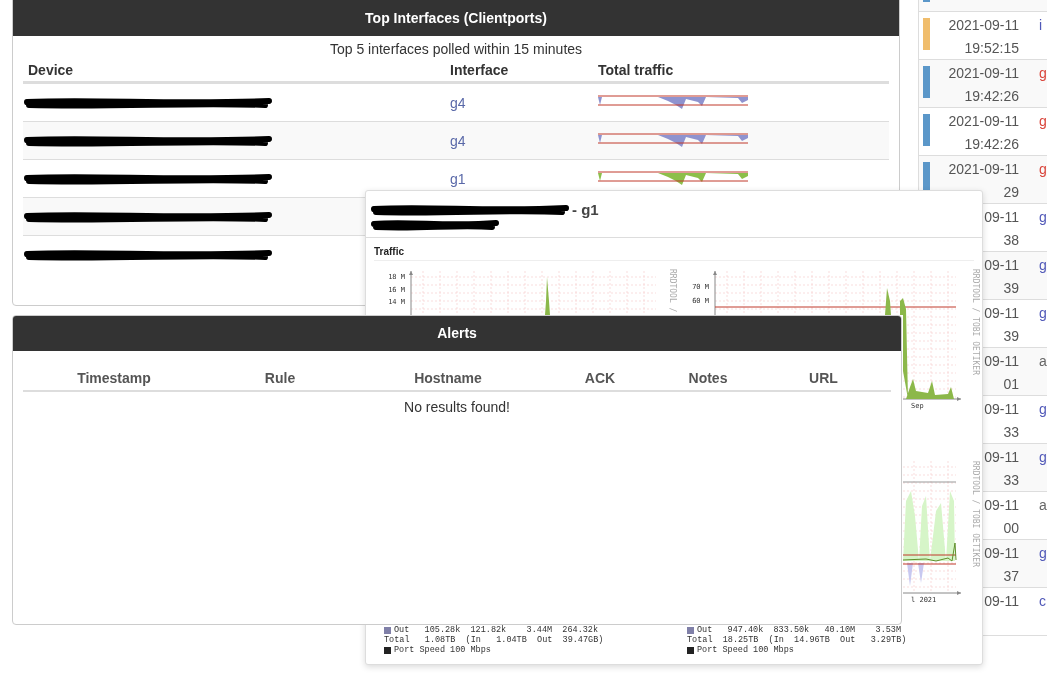 The image size is (1047, 700). Describe the element at coordinates (600, 377) in the screenshot. I see `column-header: ACK` at that location.